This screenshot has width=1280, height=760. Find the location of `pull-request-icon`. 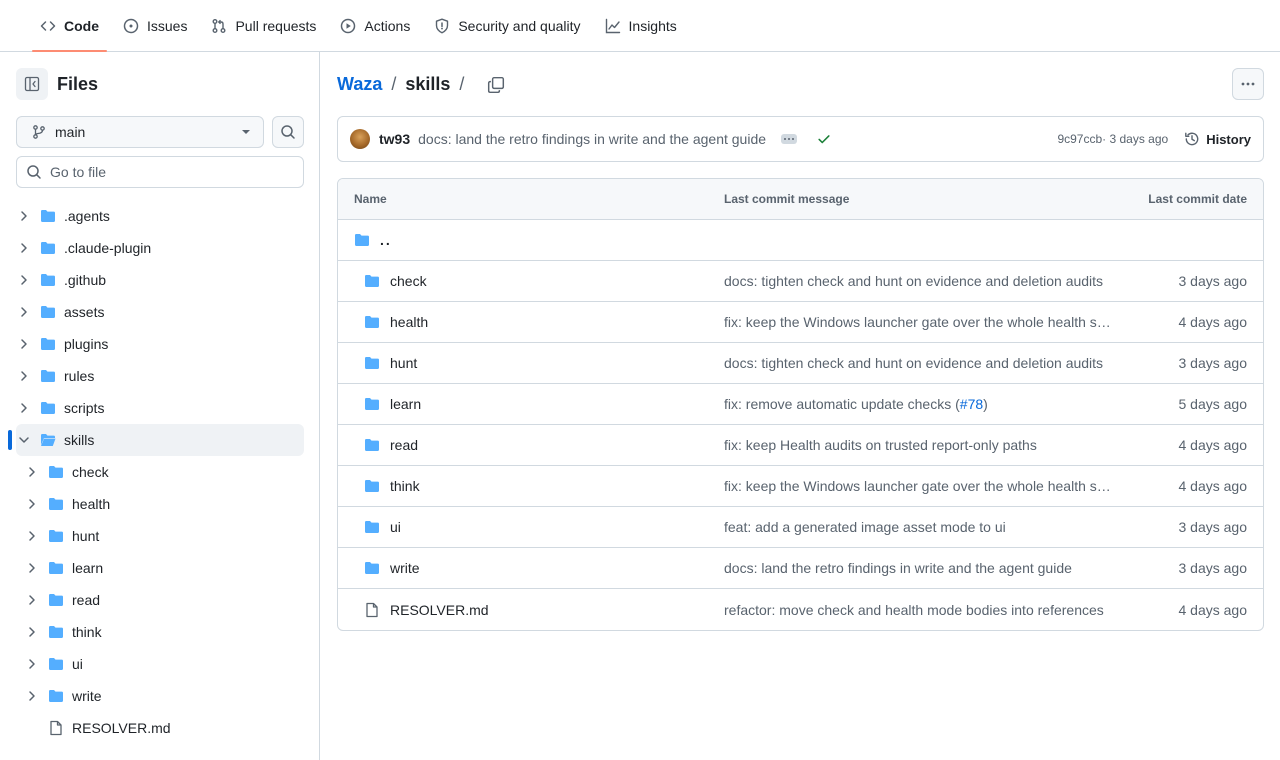

pull-request-icon is located at coordinates (223, 26).